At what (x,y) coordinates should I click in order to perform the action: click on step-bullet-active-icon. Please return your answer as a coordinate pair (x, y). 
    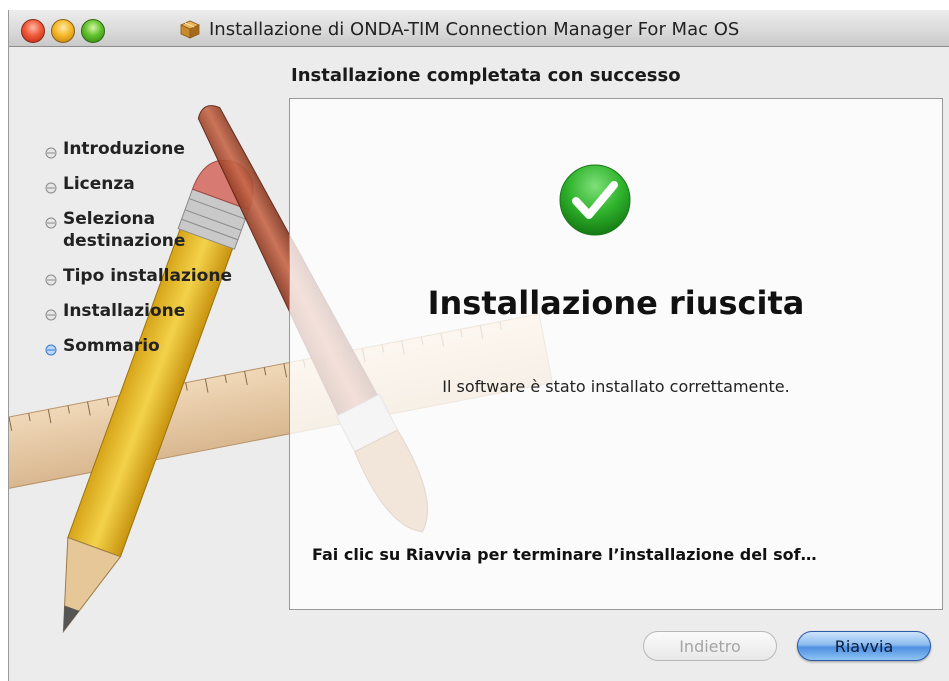
    Looking at the image, I should click on (51, 348).